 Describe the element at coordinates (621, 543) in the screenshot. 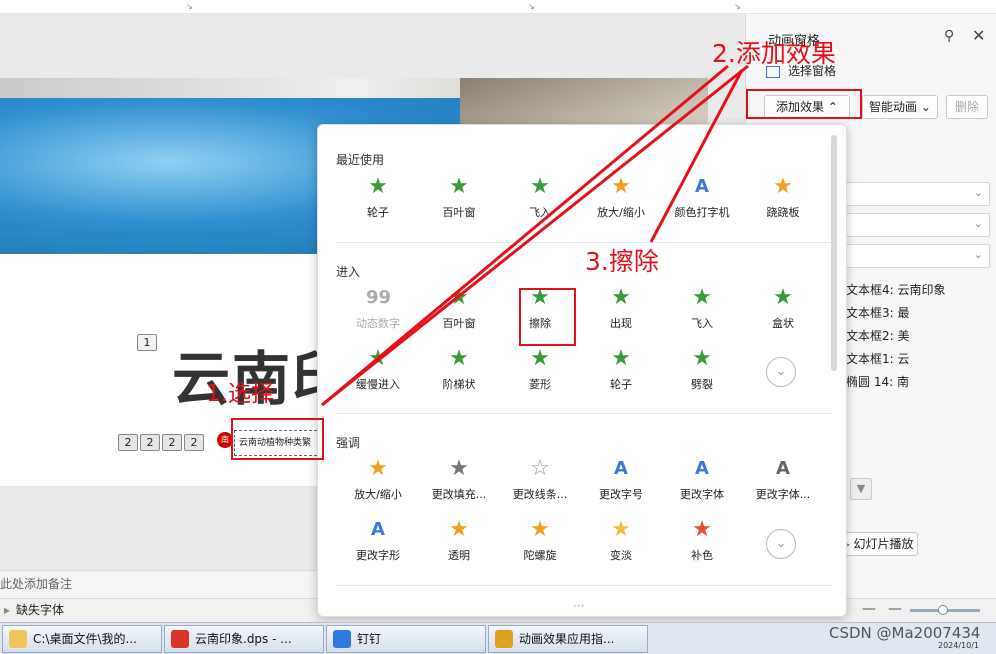

I see `effect-emph-item: ★ 变淡` at that location.